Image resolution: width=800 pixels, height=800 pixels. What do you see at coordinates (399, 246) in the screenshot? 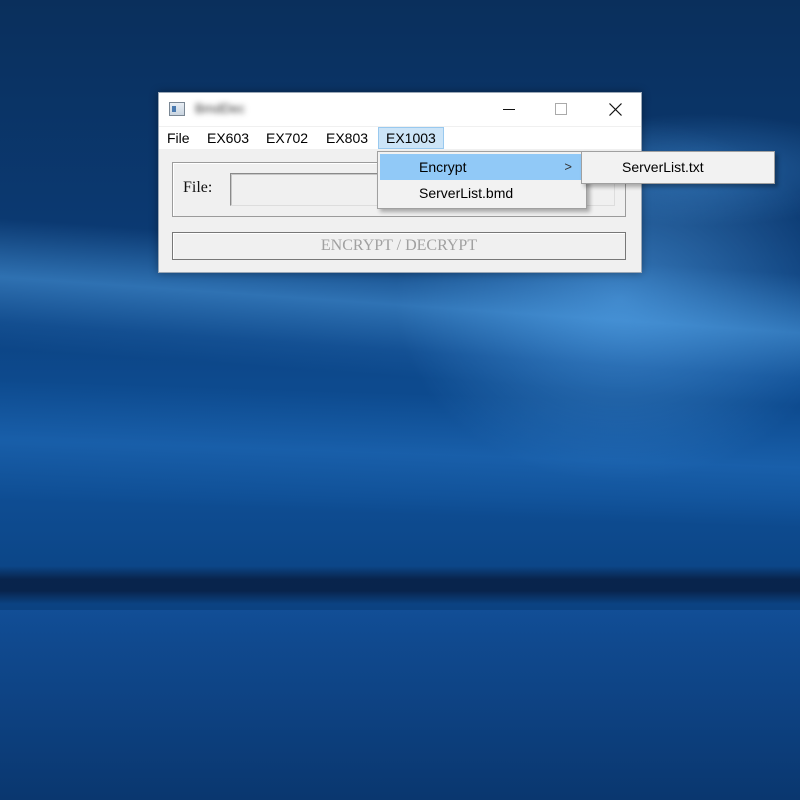
I see `encrypt-decrypt-button: ENCRYPT / DECRYPT` at bounding box center [399, 246].